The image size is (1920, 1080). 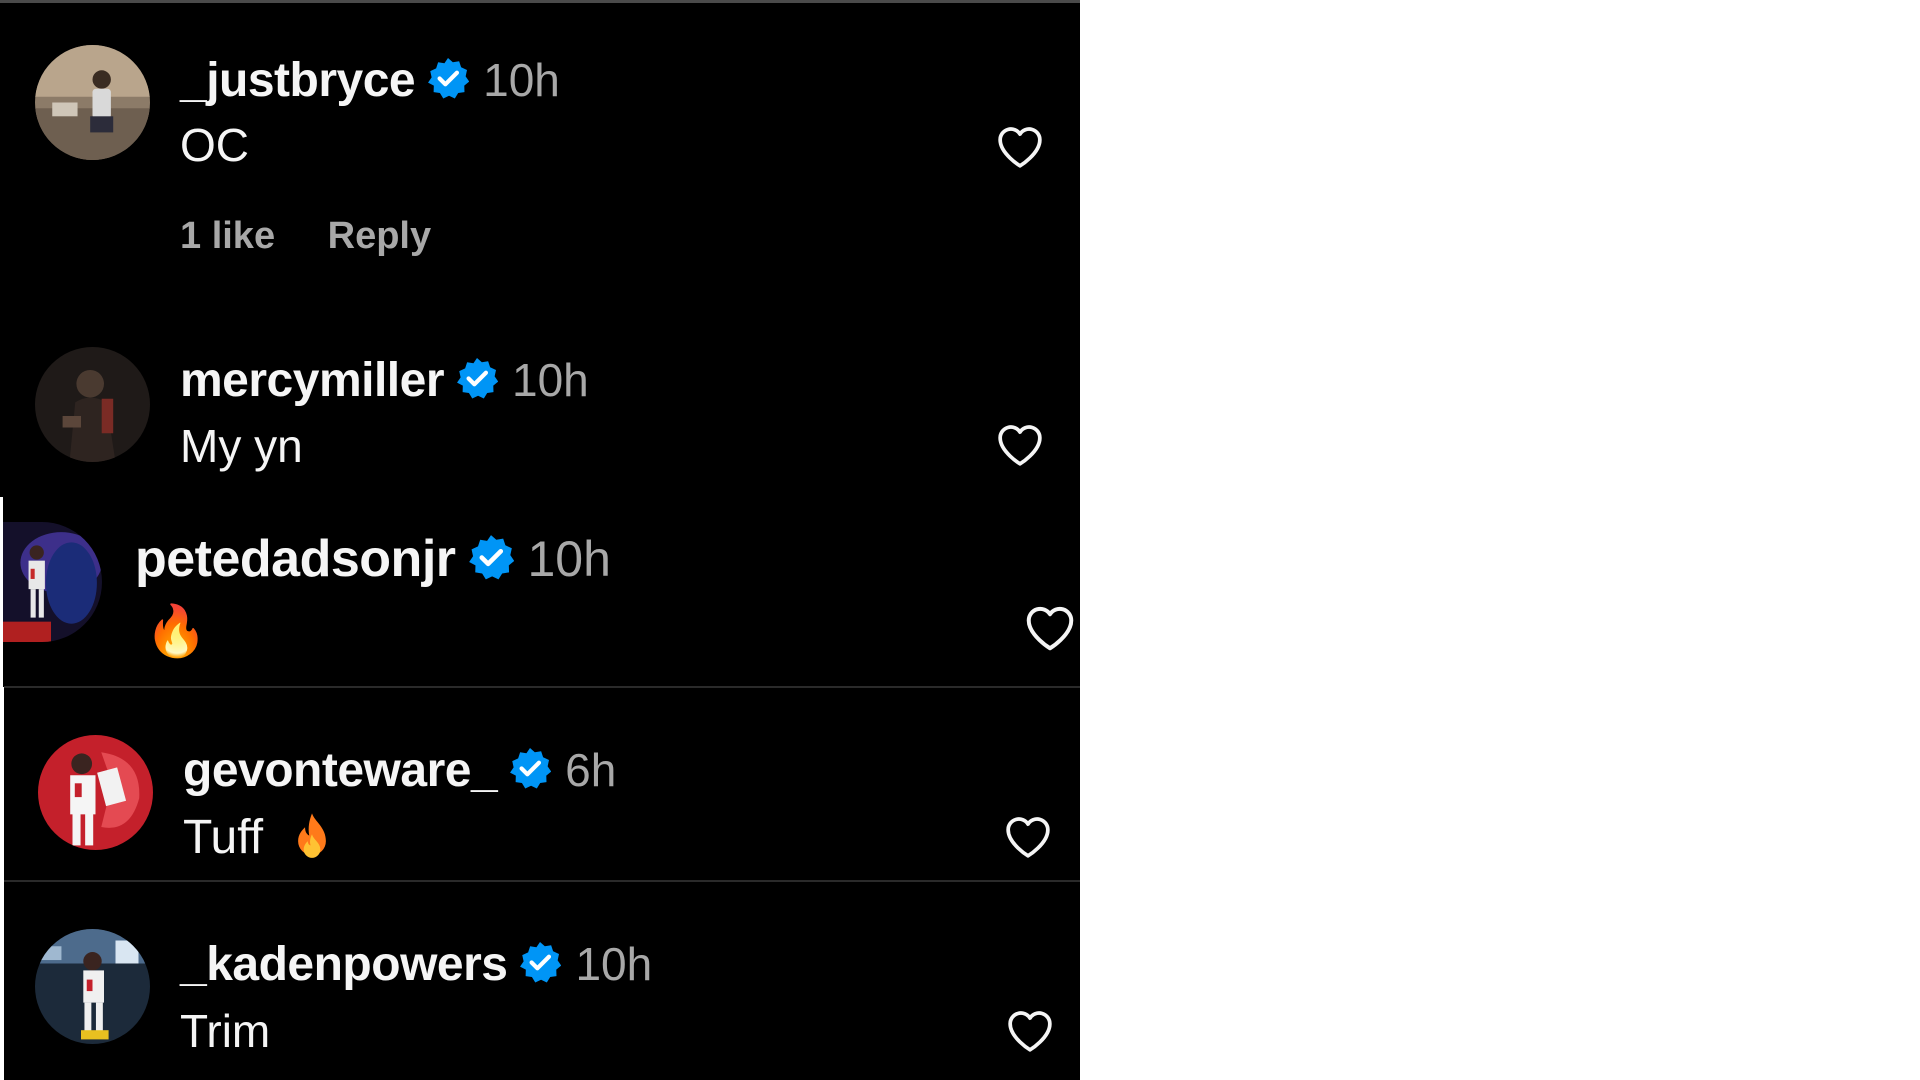 I want to click on comment-header: _justbryce 10h, so click(x=370, y=80).